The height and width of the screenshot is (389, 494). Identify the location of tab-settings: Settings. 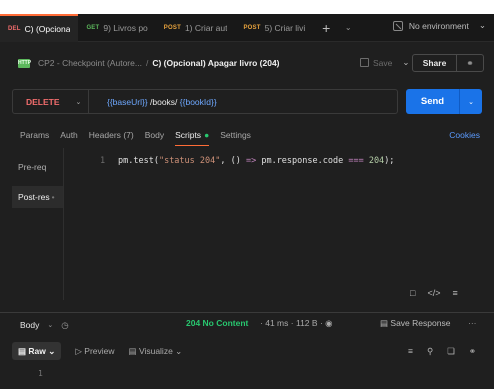
(235, 135).